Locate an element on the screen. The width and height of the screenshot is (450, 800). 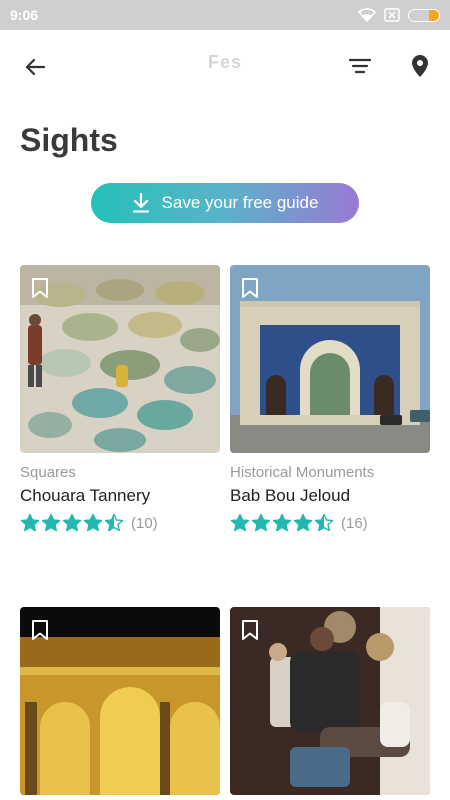
sight-rating: (10) is located at coordinates (120, 523).